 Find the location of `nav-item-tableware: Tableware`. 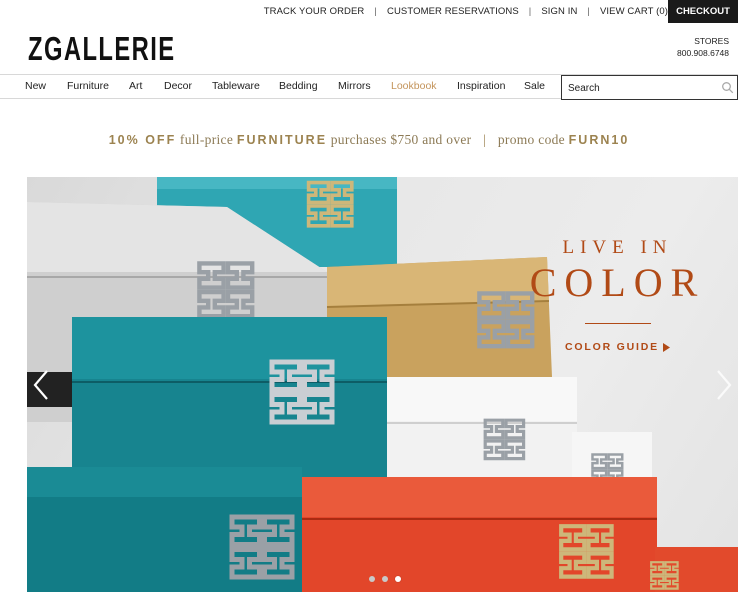

nav-item-tableware: Tableware is located at coordinates (236, 87).